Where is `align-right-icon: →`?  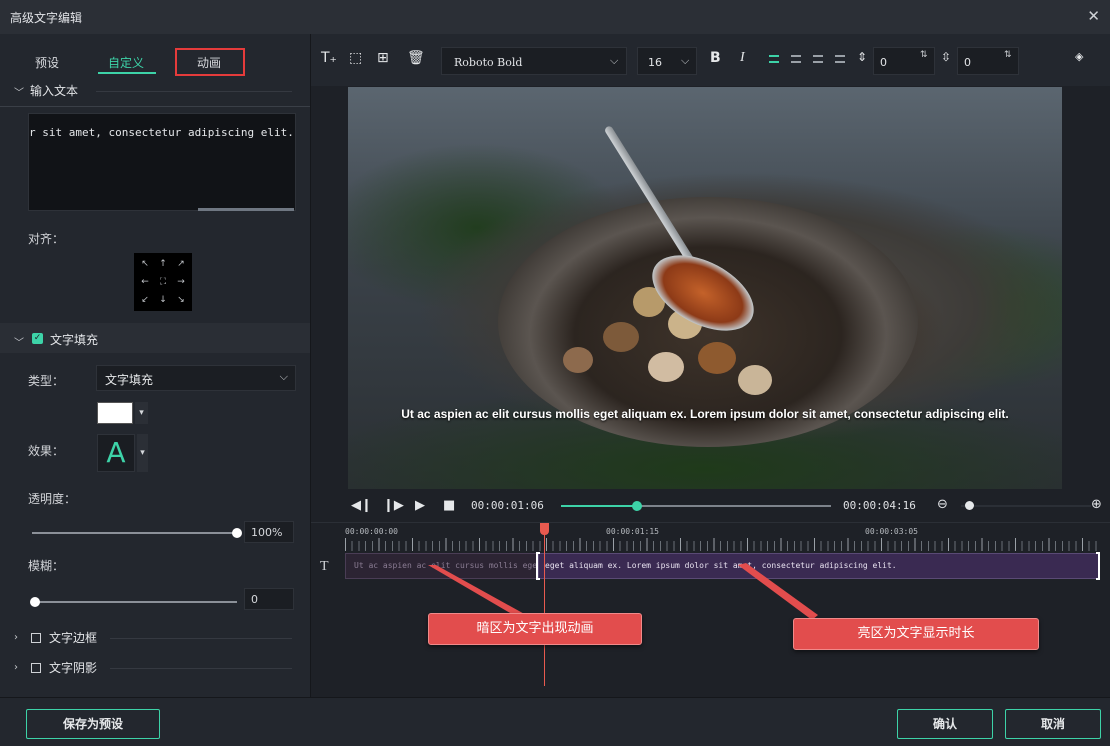
align-right-icon: → is located at coordinates (181, 282).